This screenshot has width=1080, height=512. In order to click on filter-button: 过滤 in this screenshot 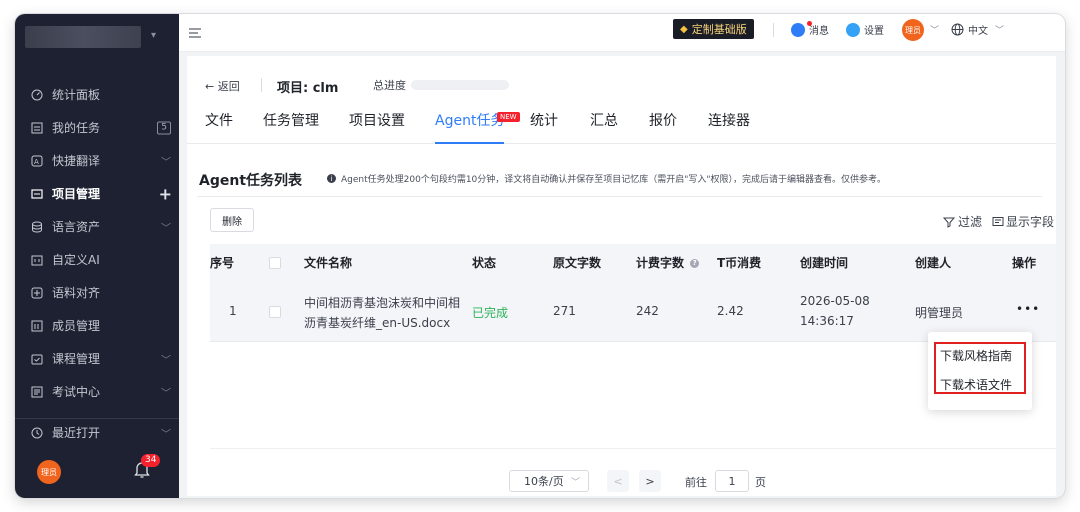, I will do `click(962, 221)`.